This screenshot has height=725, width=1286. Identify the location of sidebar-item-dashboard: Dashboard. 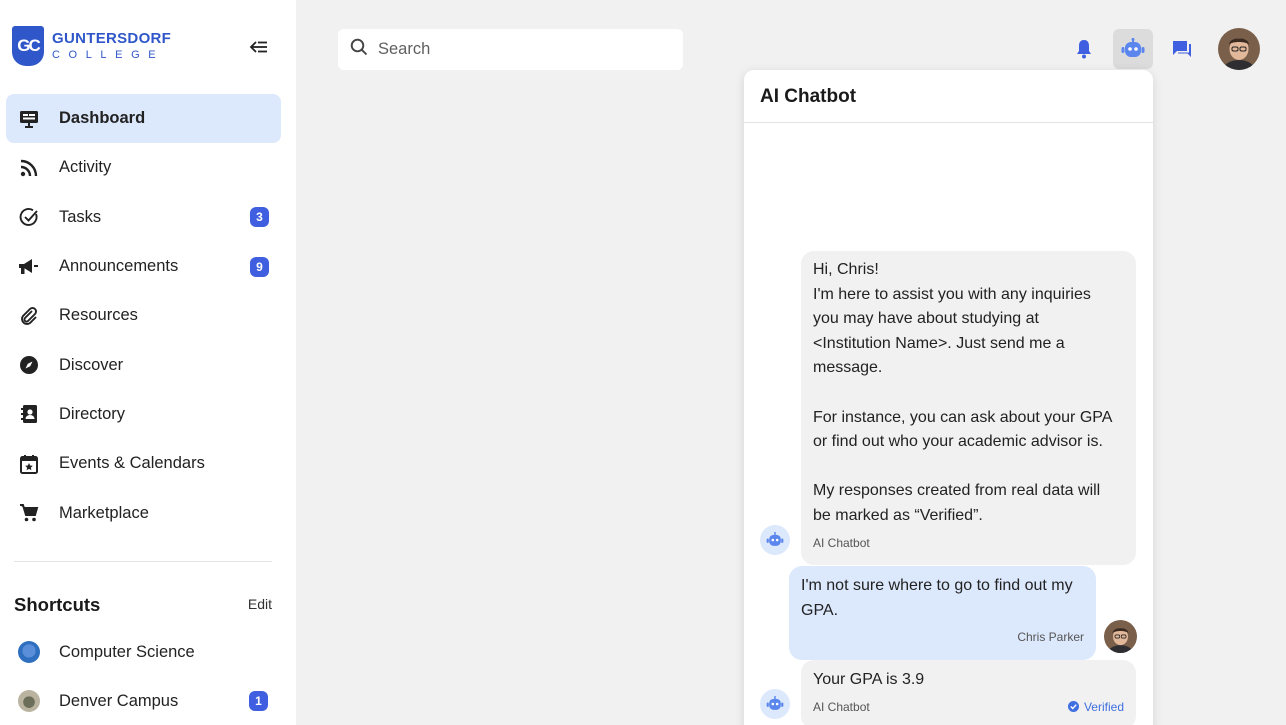
(143, 119).